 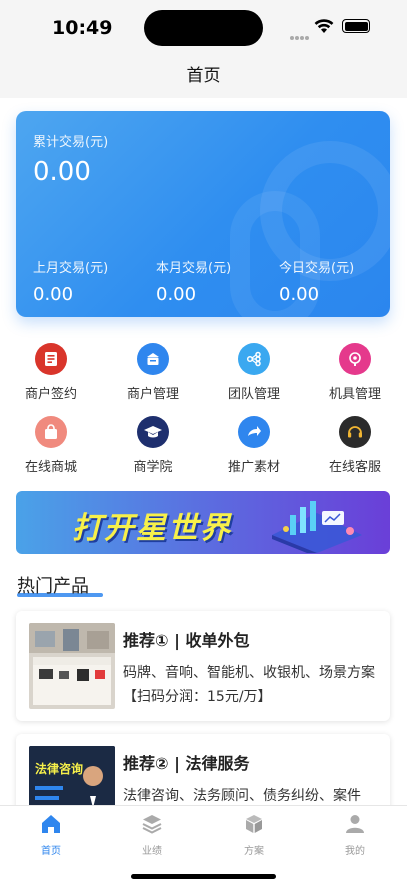 I want to click on today-stat: 今日交易(元) 0.00, so click(x=316, y=281).